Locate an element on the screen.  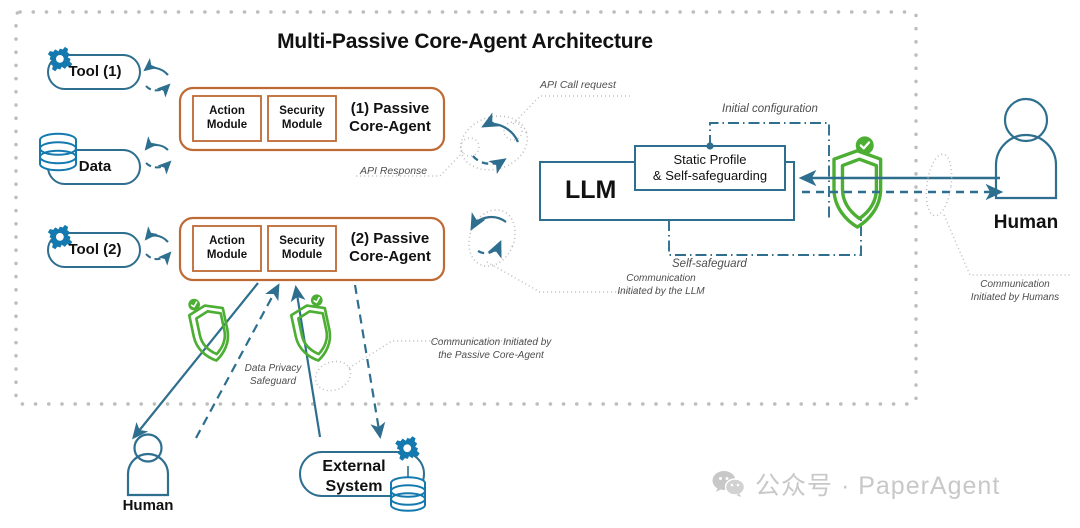
agent-2-title: (2) Passive Core-Agent is located at coordinates (390, 247).